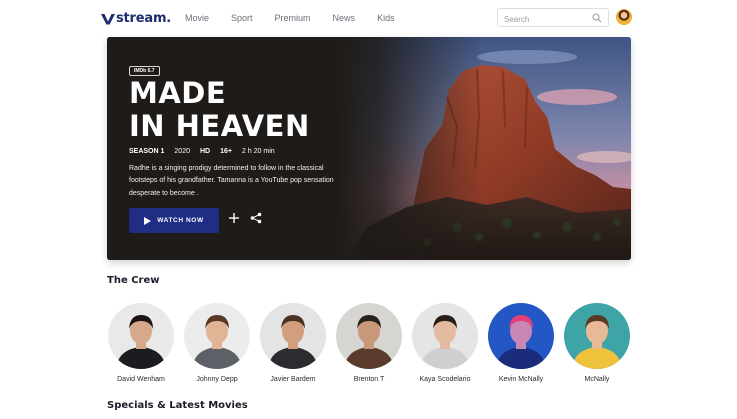 The height and width of the screenshot is (419, 737). What do you see at coordinates (147, 151) in the screenshot?
I see `season-label: SEASON 1` at bounding box center [147, 151].